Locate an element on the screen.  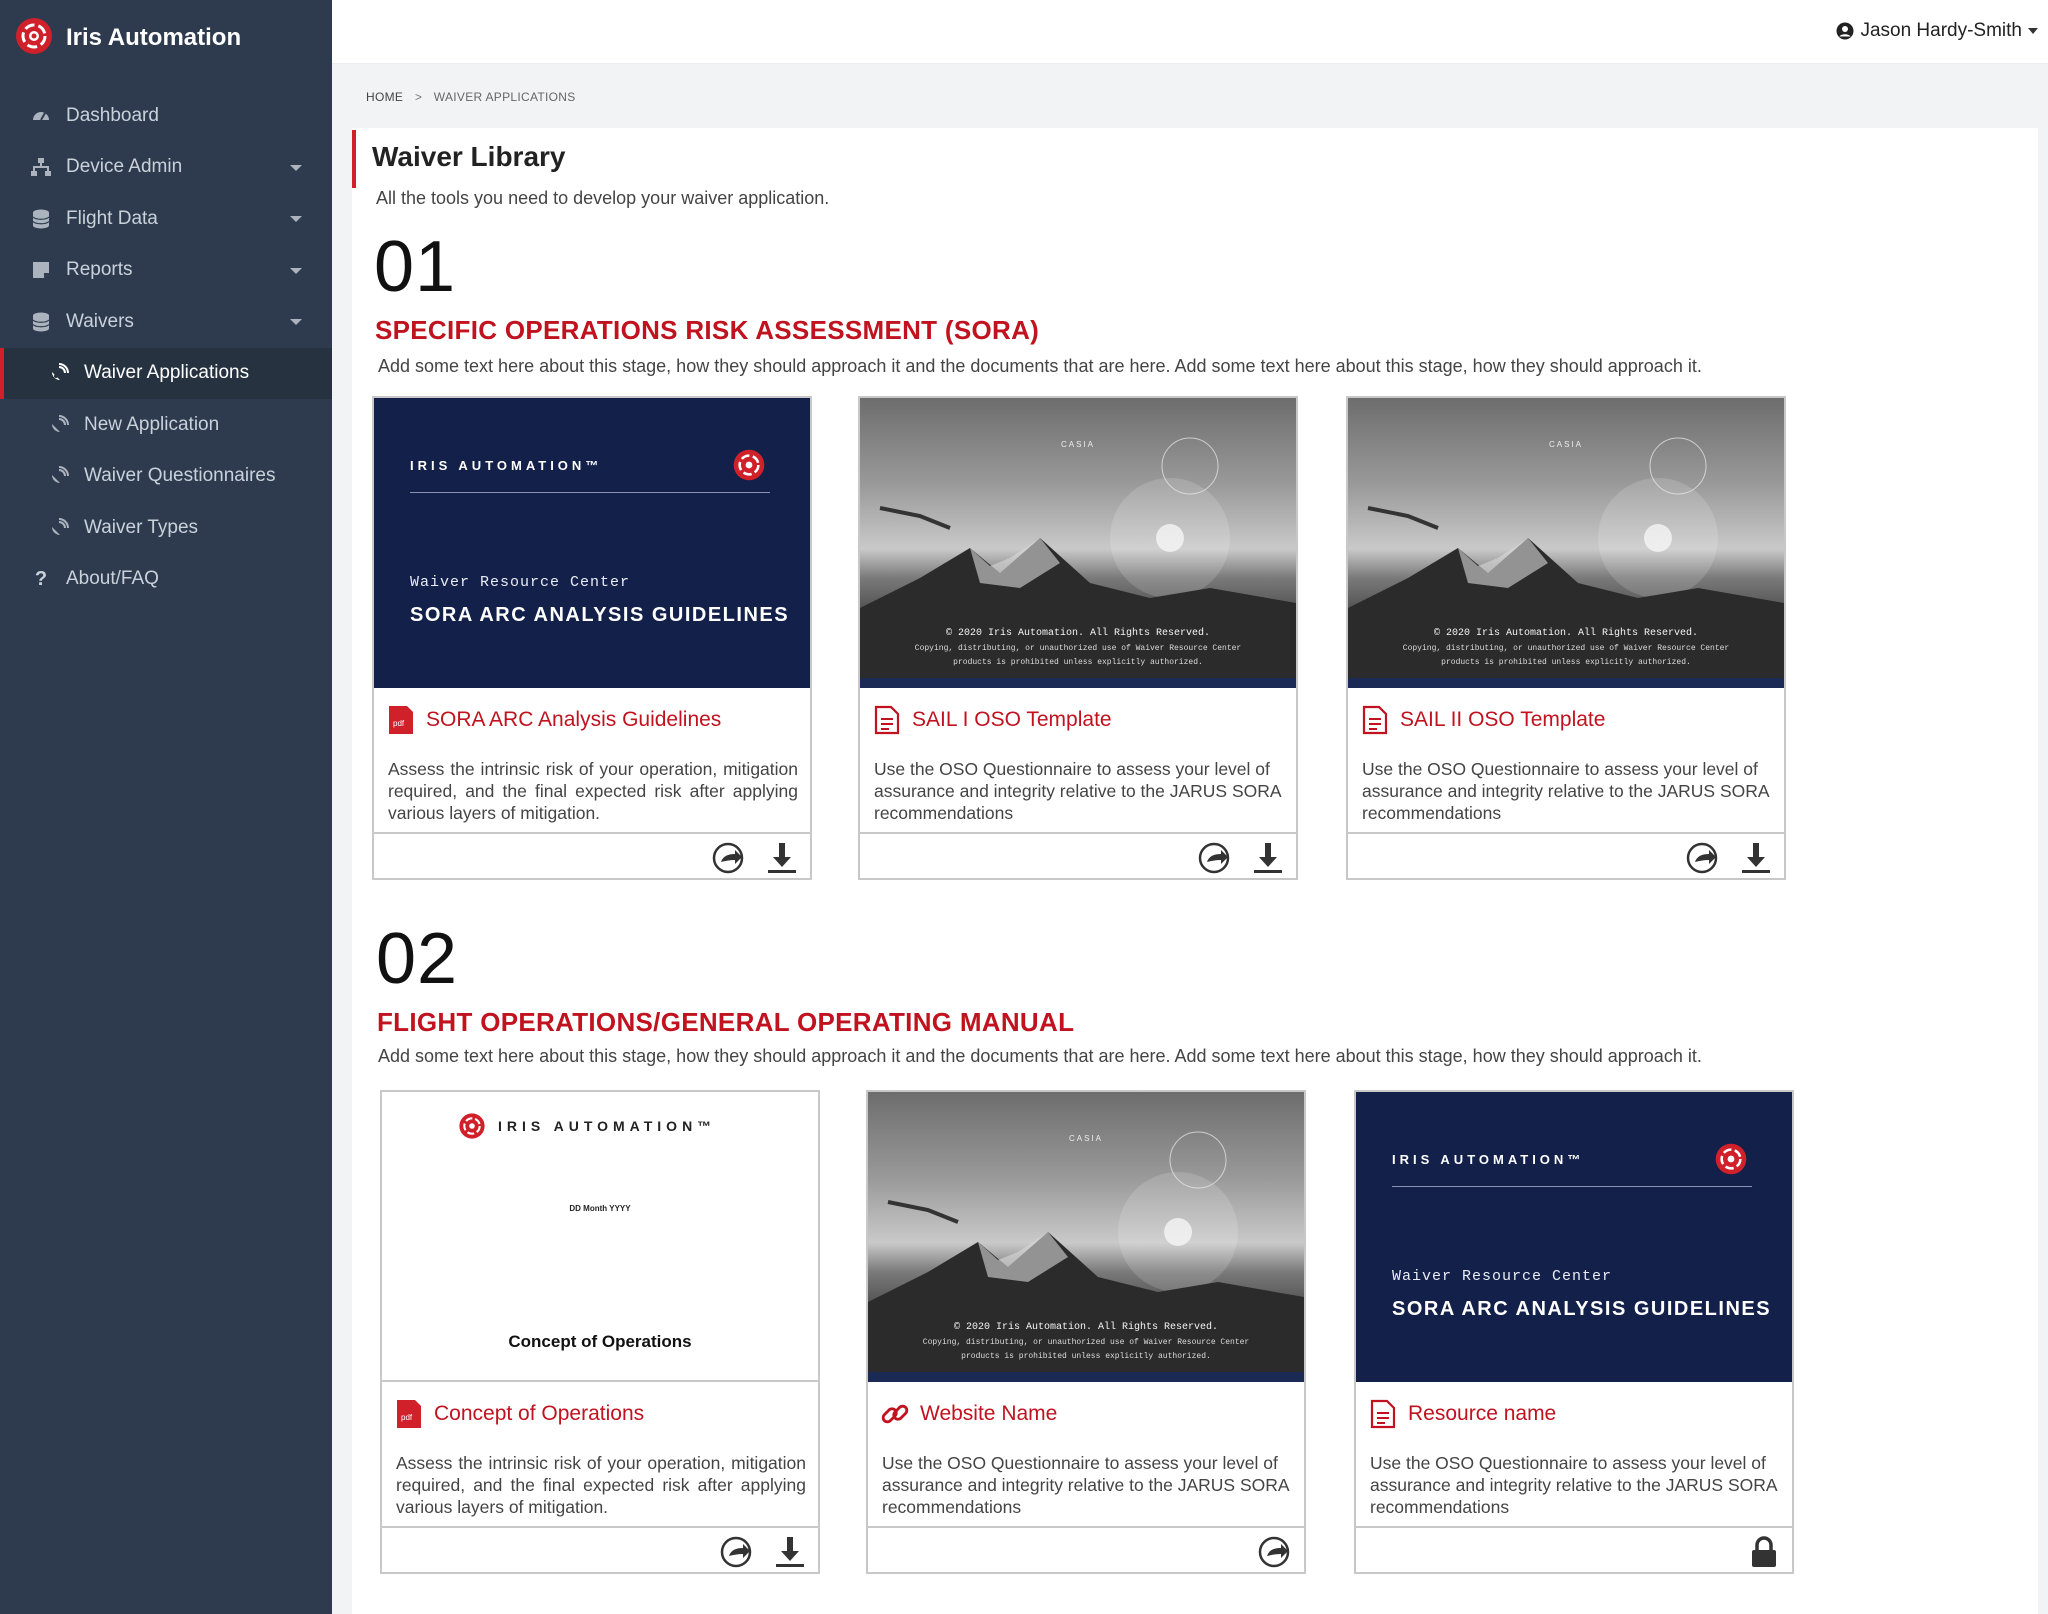
sidebar-item-device-admin: Device Admin is located at coordinates (166, 168).